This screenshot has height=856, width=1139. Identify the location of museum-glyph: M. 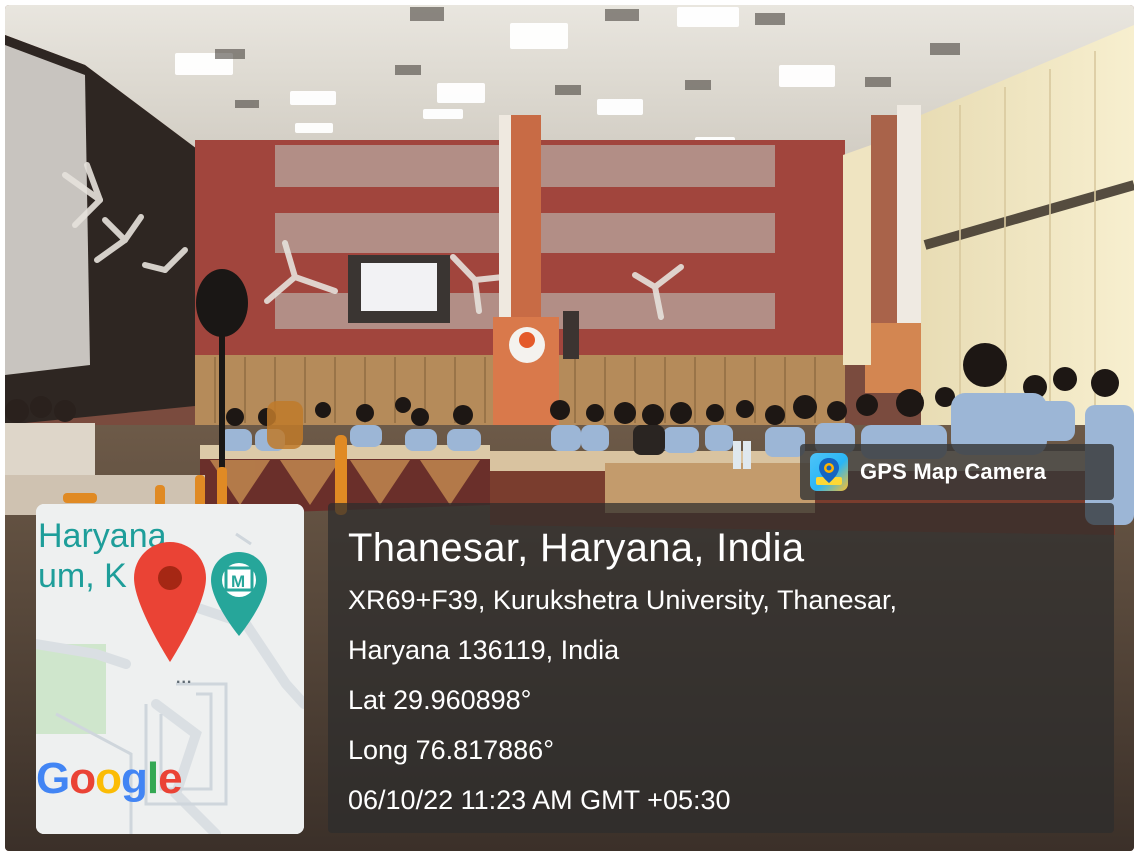
(238, 581).